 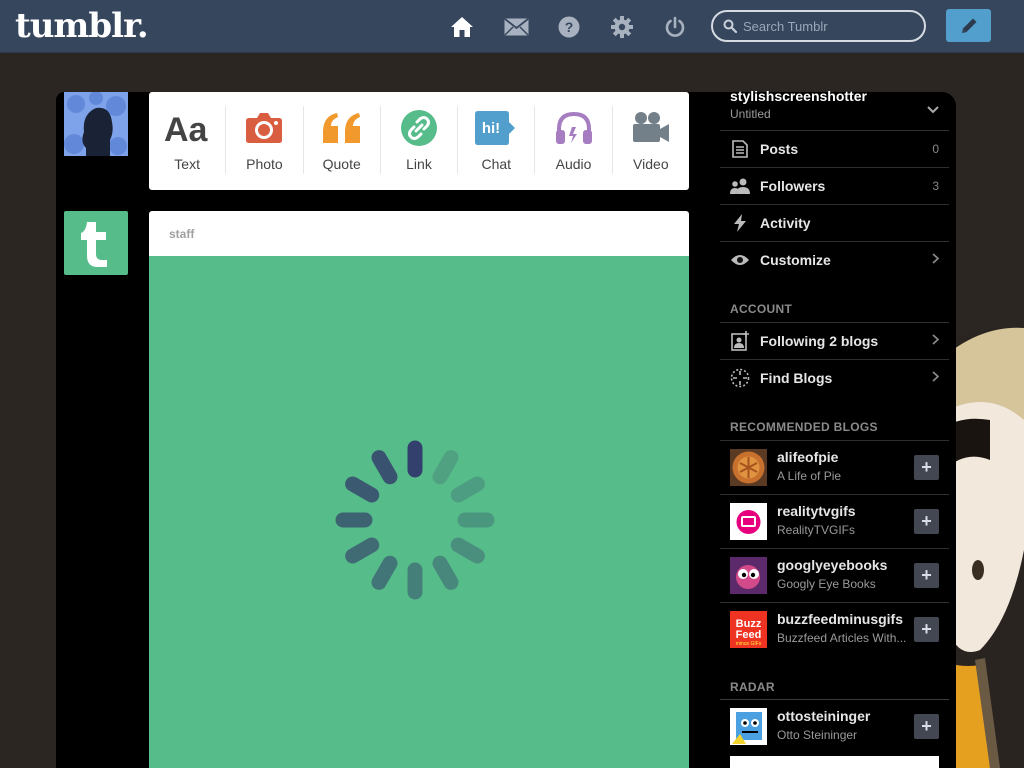 I want to click on post-type-quote: Quote, so click(x=342, y=140).